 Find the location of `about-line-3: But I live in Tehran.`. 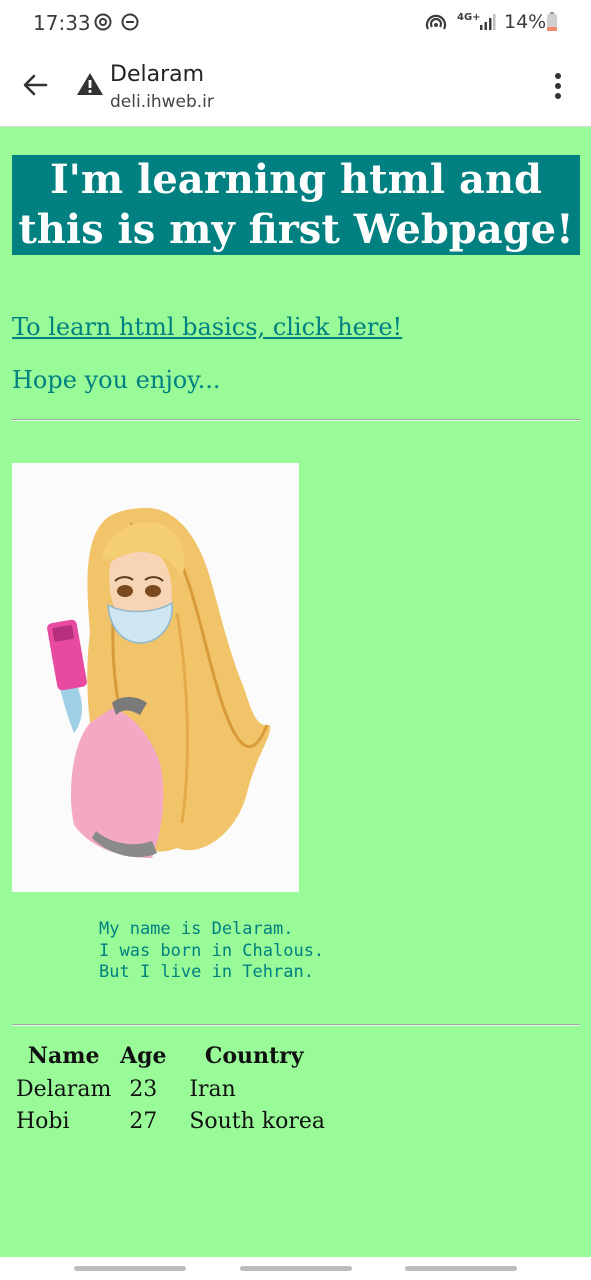

about-line-3: But I live in Tehran. is located at coordinates (206, 972).